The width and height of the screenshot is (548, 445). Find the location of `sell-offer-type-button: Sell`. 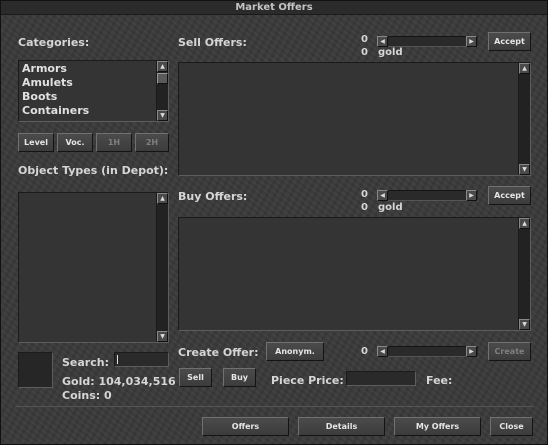

sell-offer-type-button: Sell is located at coordinates (195, 377).